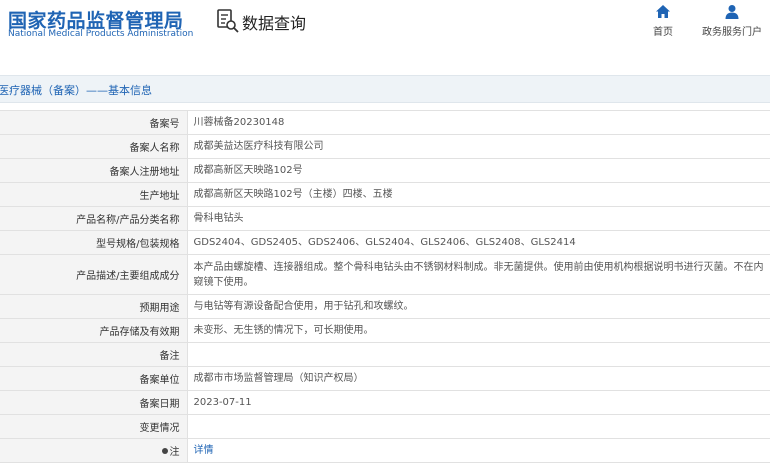 The image size is (770, 464). Describe the element at coordinates (478, 378) in the screenshot. I see `row-value-filing-authority: 成都市市场监督管理局（知识产权局）` at that location.